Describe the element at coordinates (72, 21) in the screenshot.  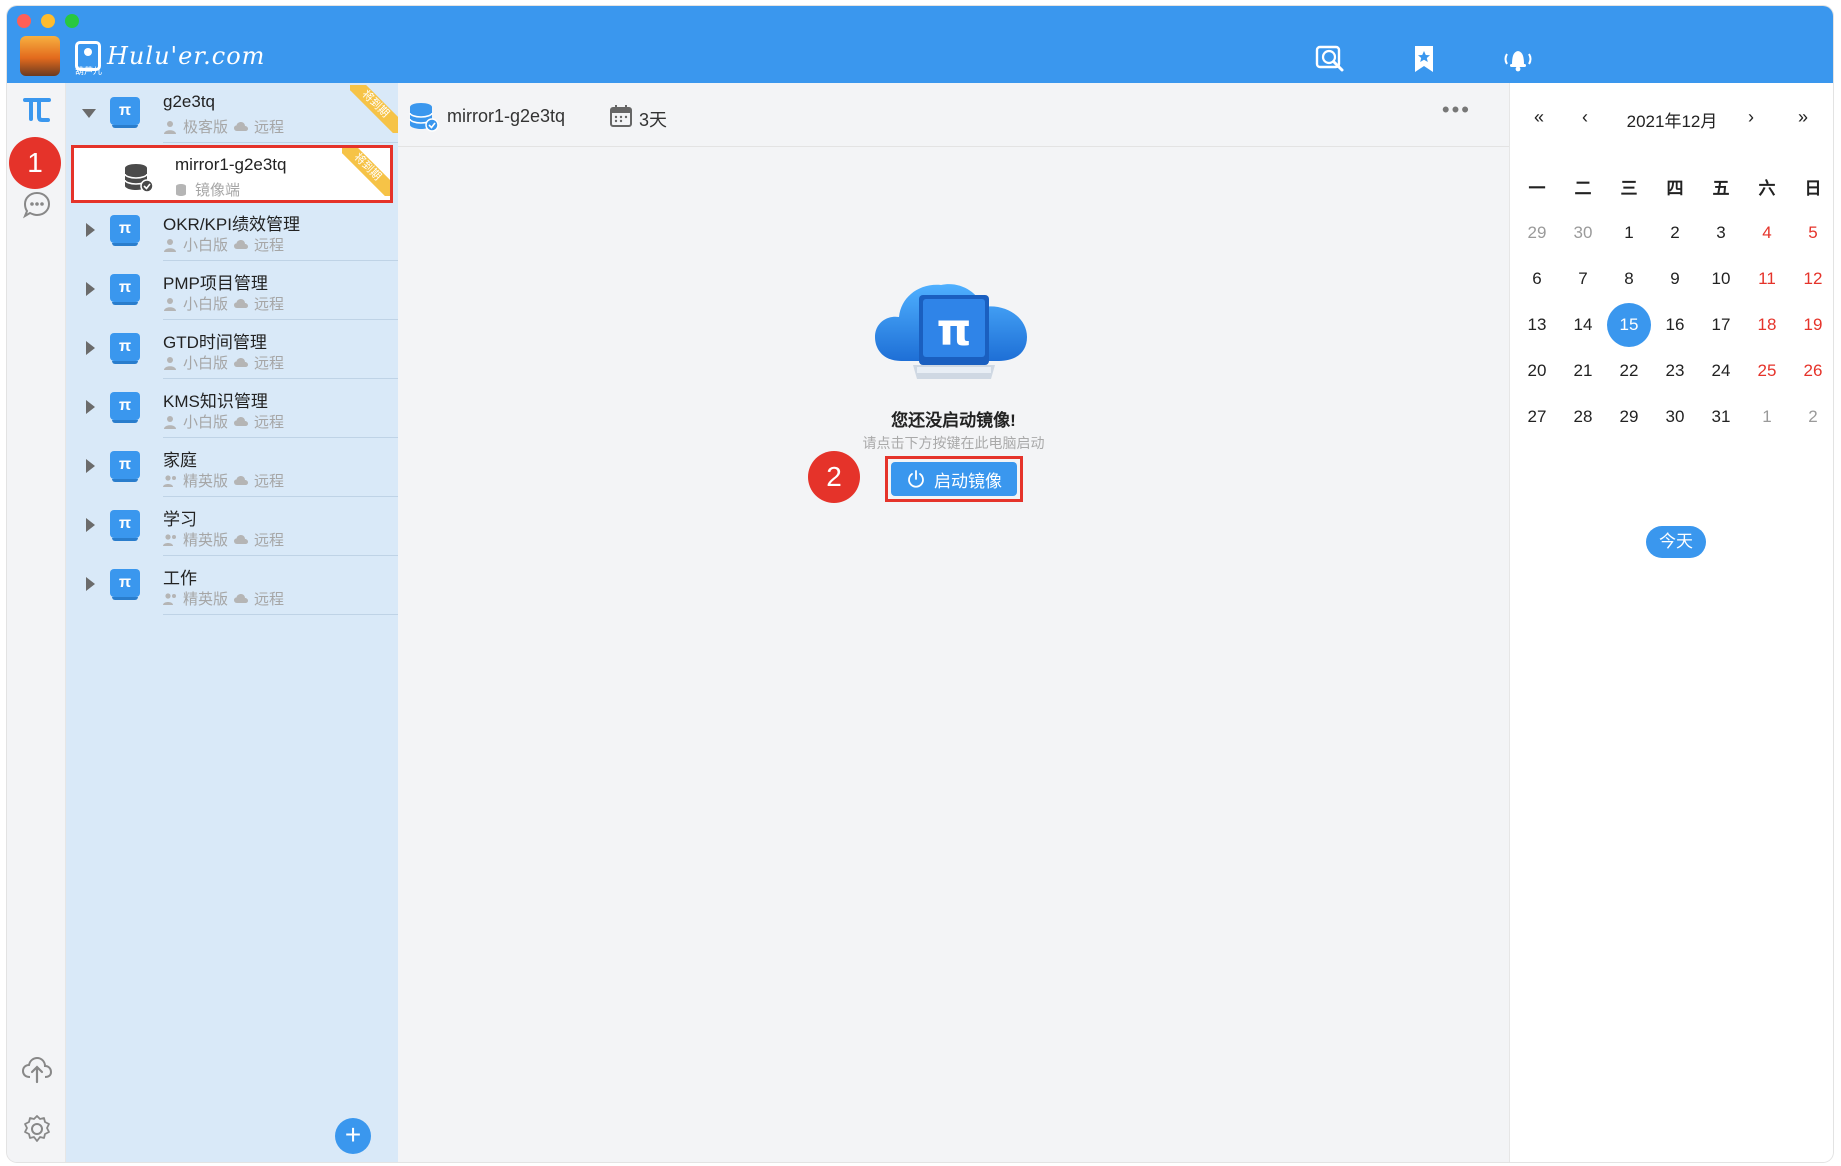
I see `zoom-window-button` at that location.